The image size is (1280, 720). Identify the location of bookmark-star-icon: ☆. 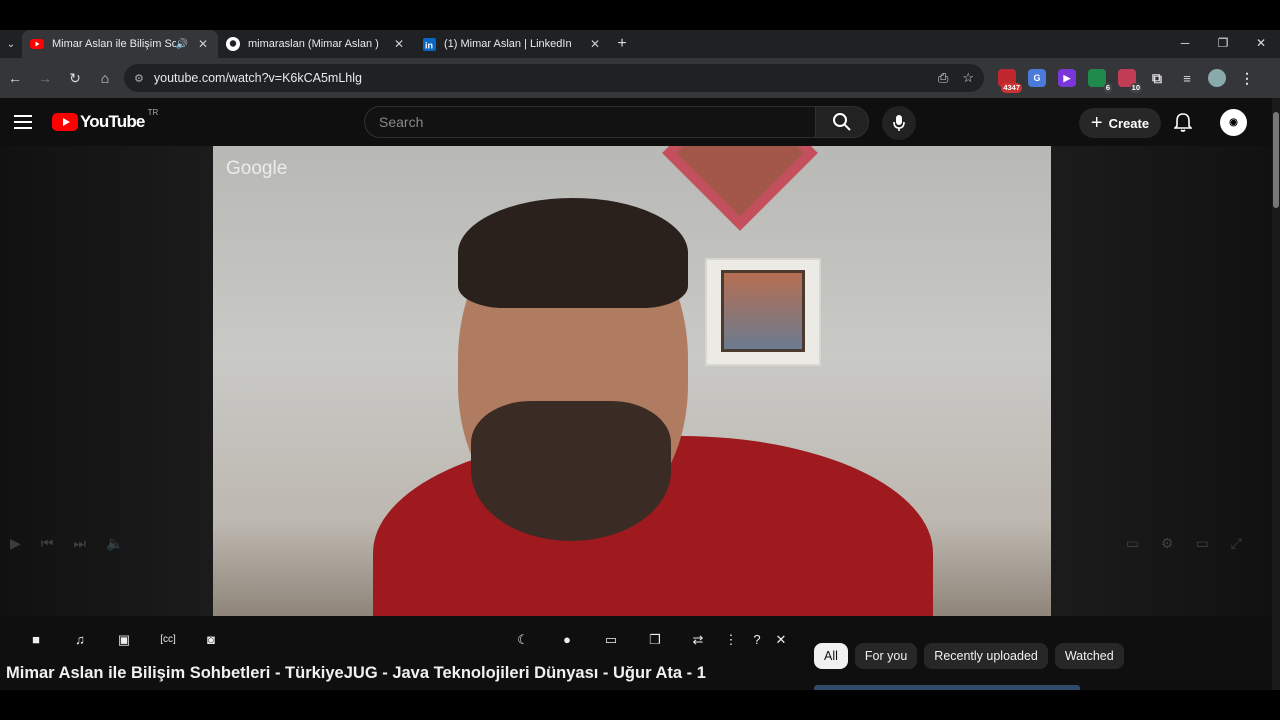
(968, 78).